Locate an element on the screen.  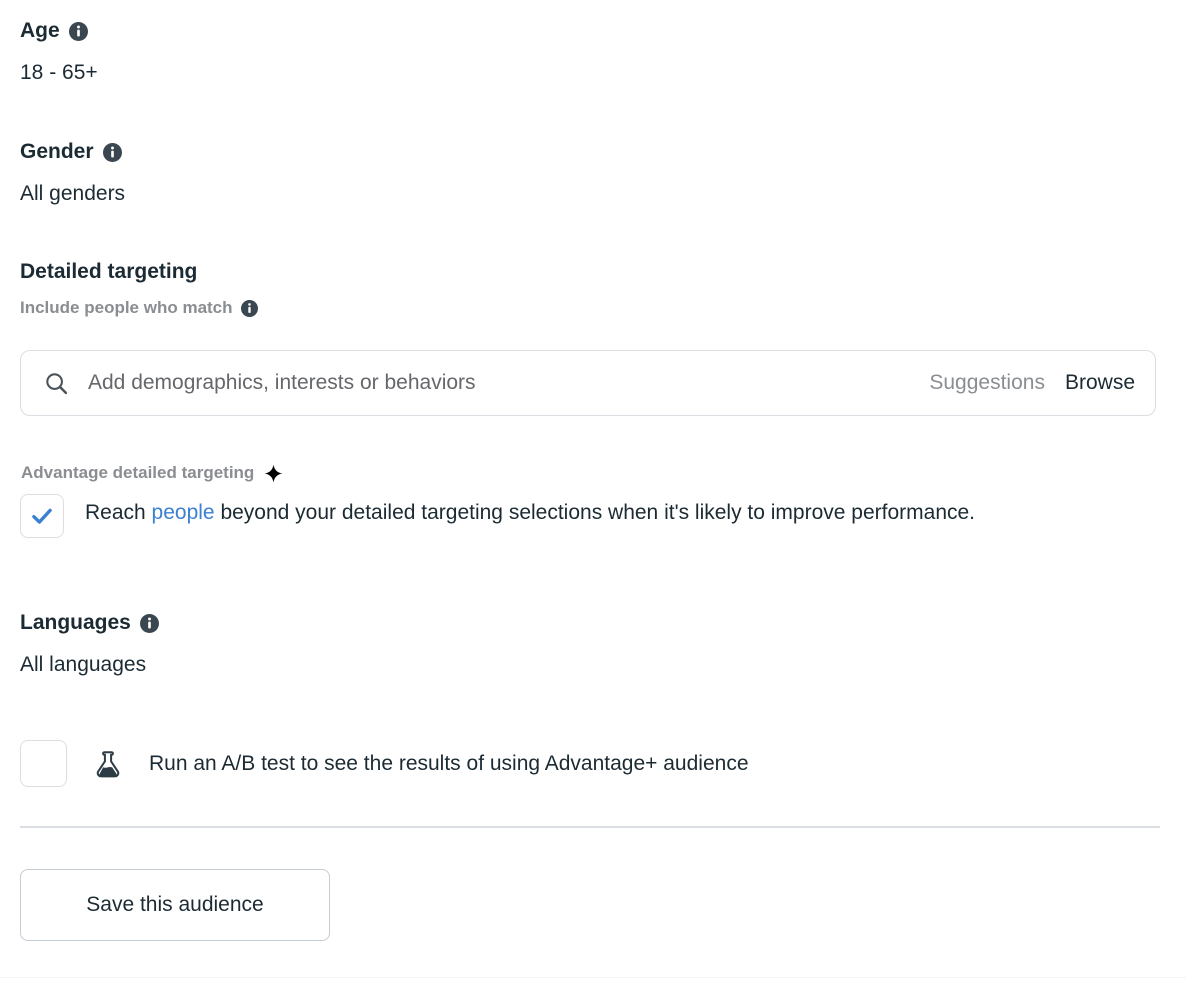
languages-value: All languages is located at coordinates (83, 664).